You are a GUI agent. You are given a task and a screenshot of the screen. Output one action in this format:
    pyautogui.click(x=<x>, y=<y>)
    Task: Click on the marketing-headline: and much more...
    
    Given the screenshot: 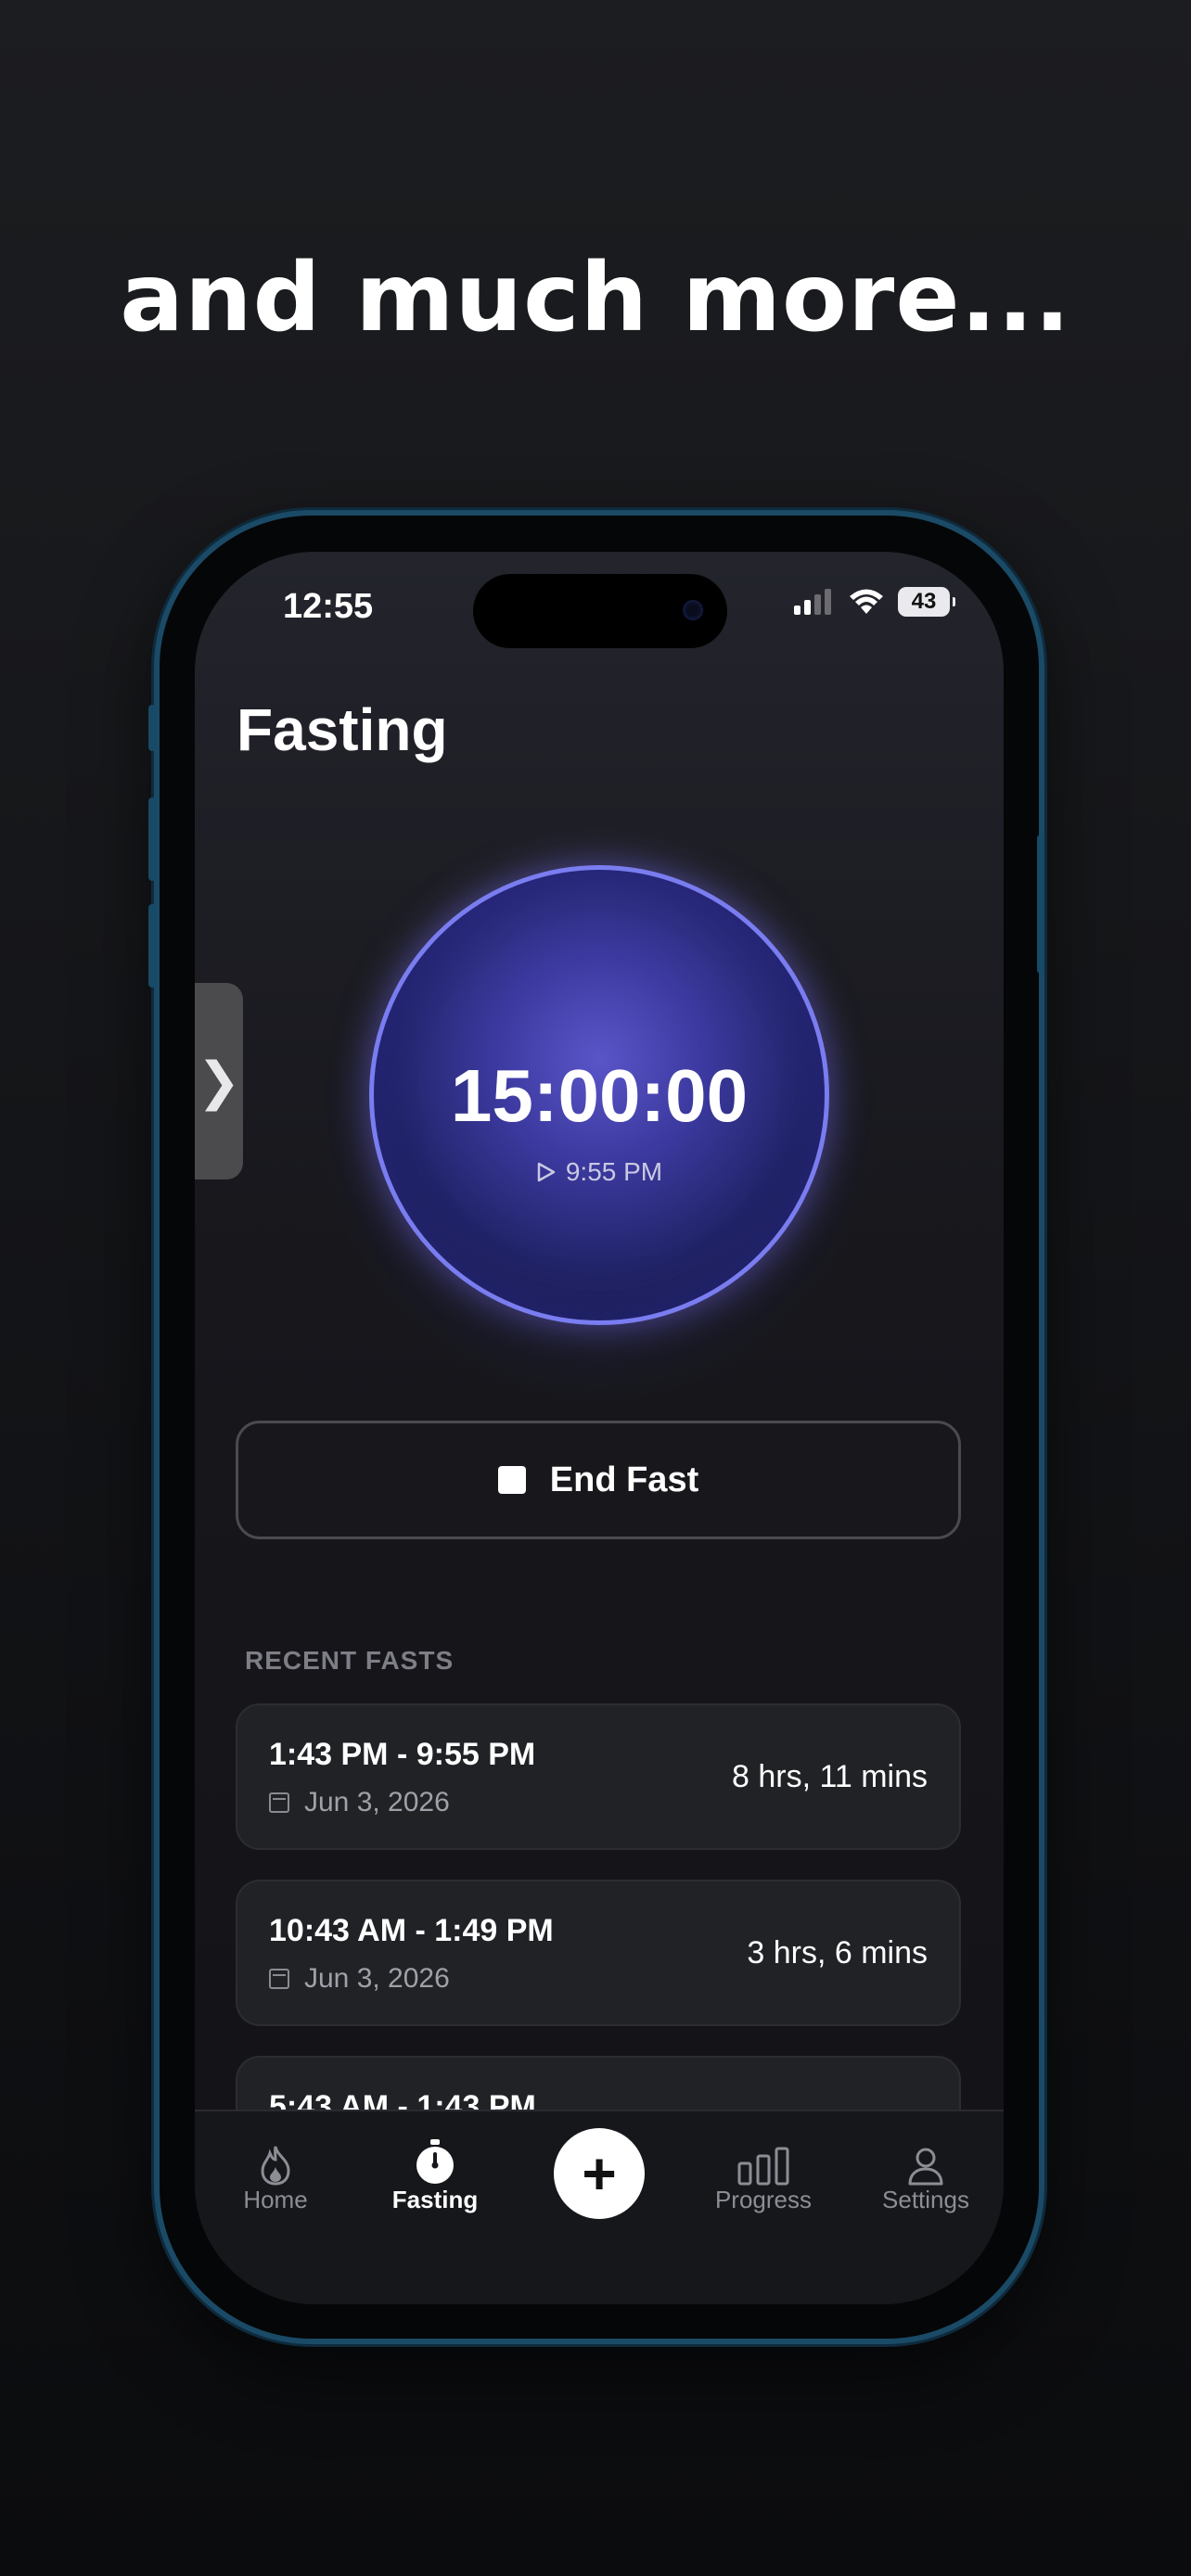 What is the action you would take?
    pyautogui.click(x=595, y=298)
    